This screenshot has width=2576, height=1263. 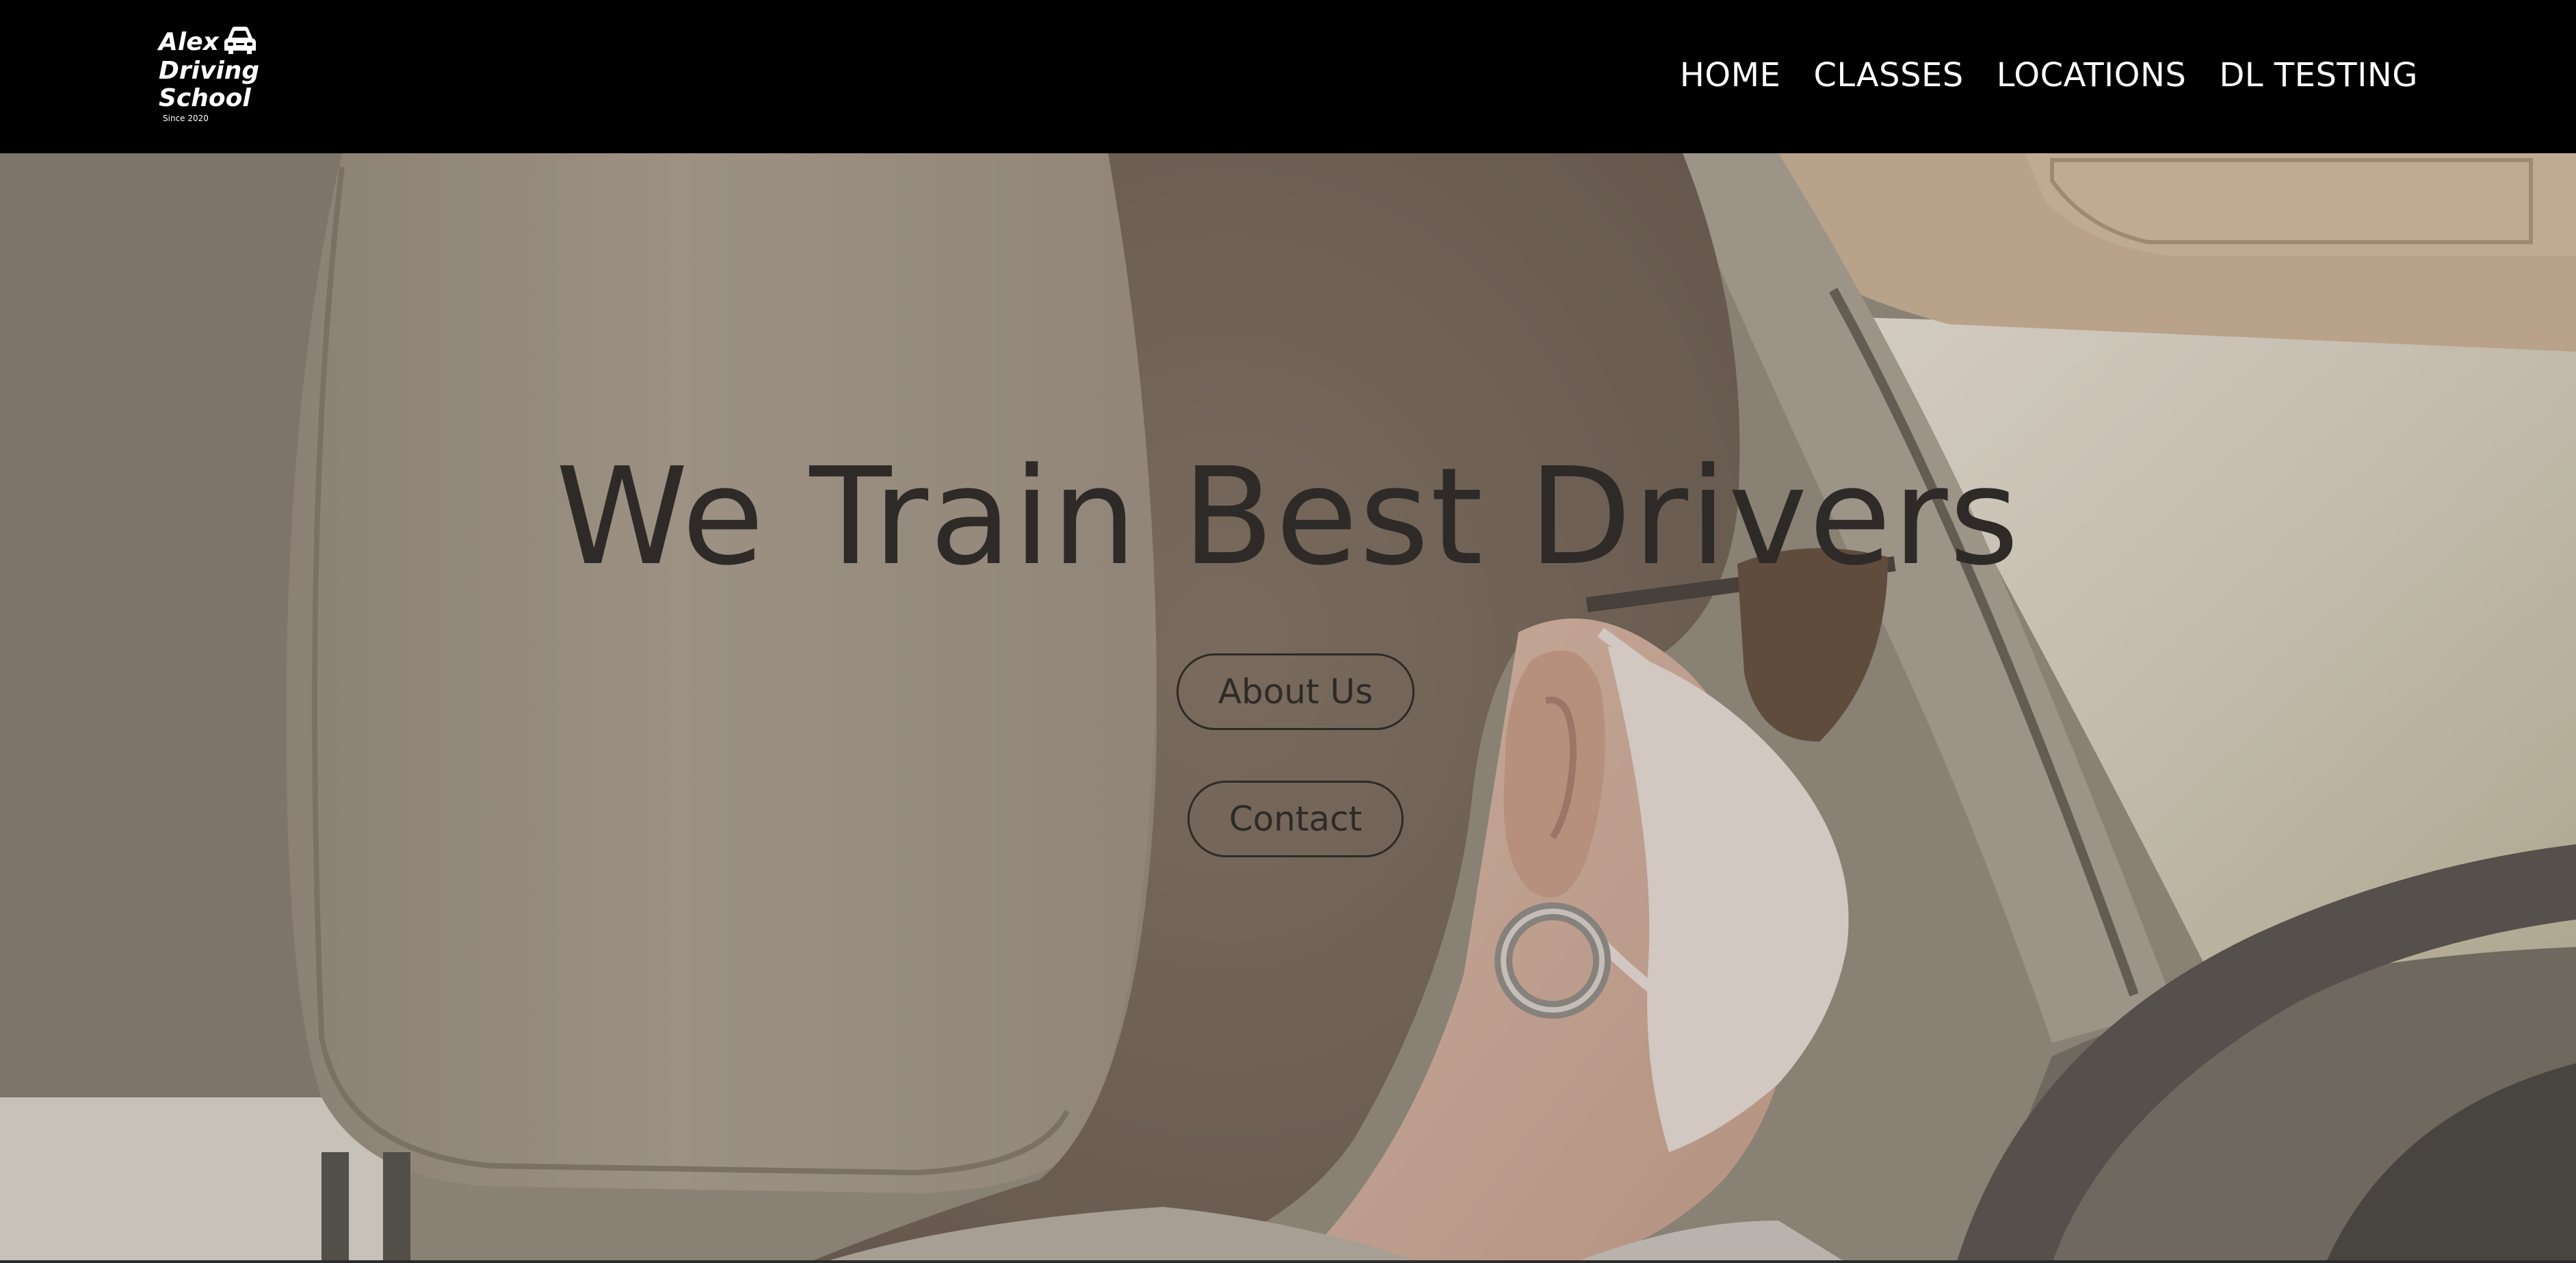 What do you see at coordinates (205, 98) in the screenshot?
I see `brand-name-line3: School` at bounding box center [205, 98].